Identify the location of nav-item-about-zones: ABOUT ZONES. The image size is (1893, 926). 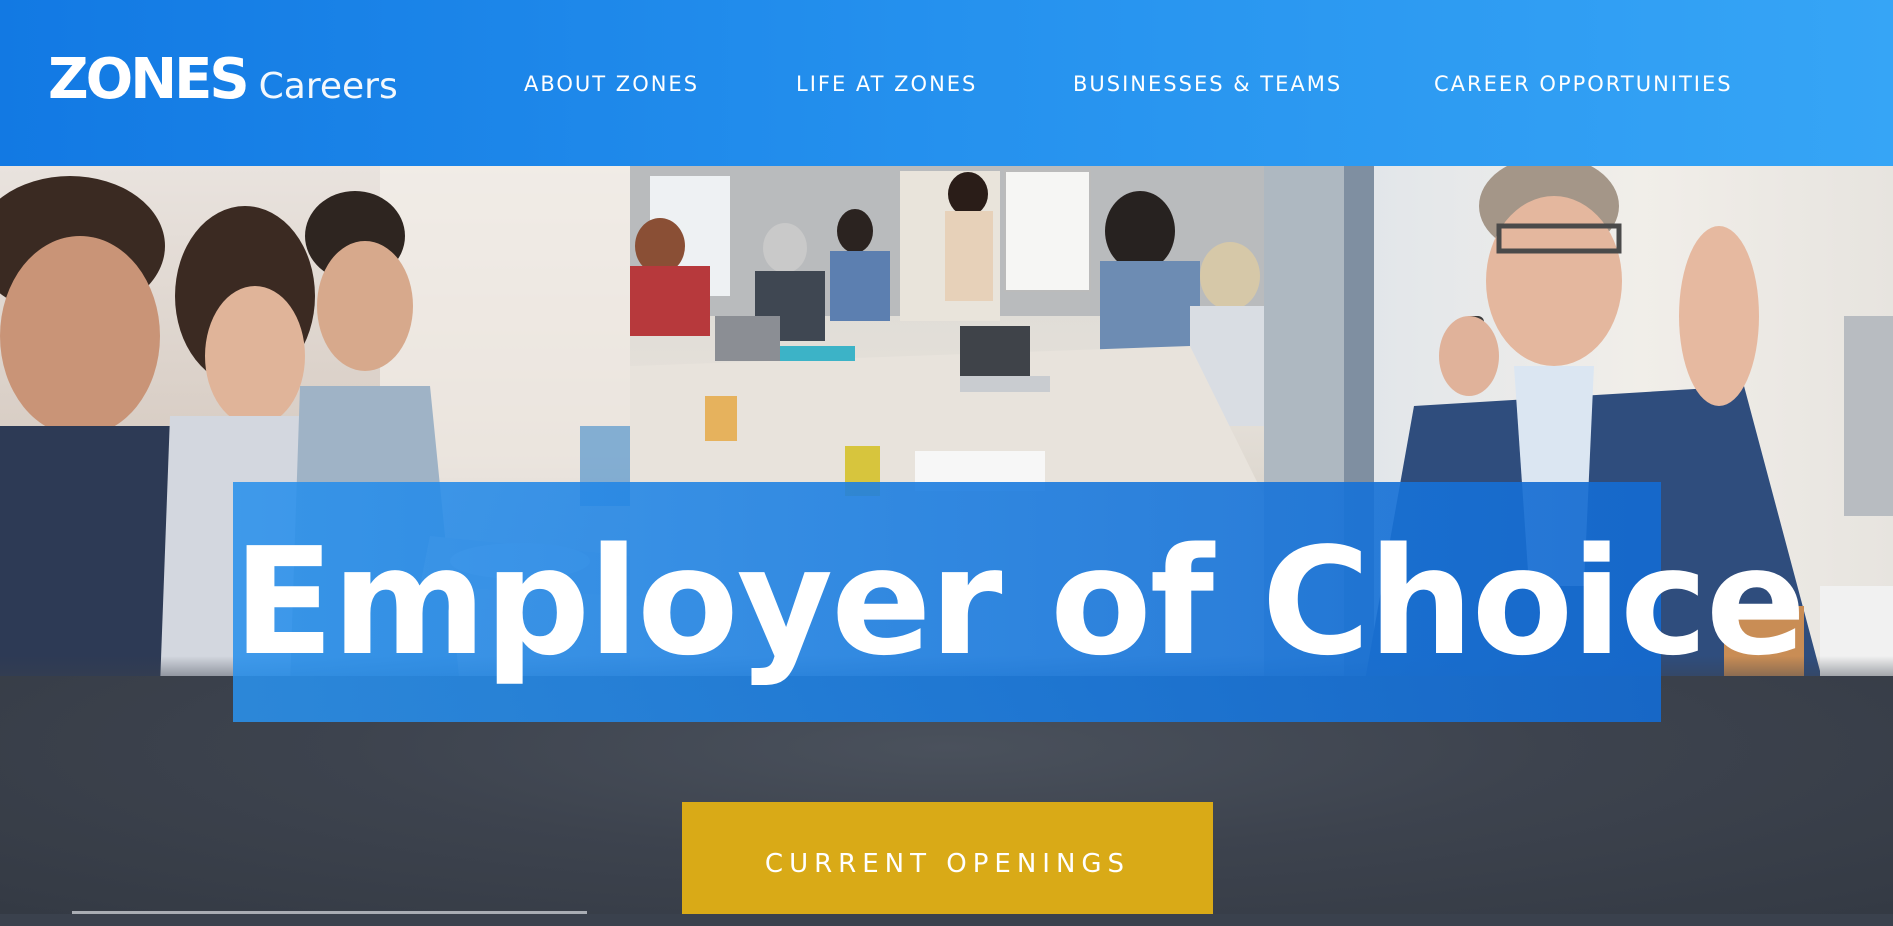
(611, 84).